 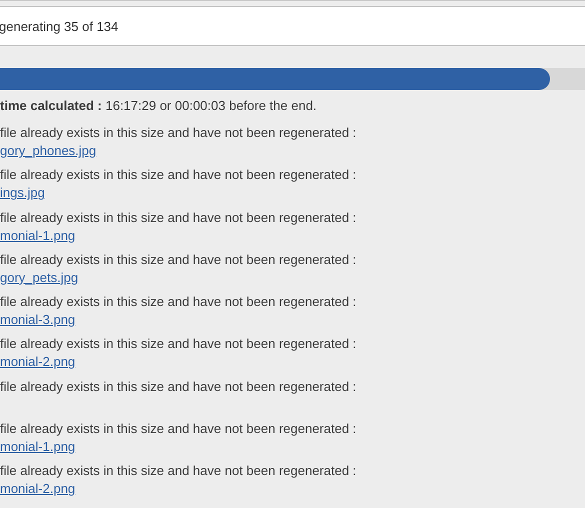 I want to click on file-link: ings.jpg, so click(x=22, y=192).